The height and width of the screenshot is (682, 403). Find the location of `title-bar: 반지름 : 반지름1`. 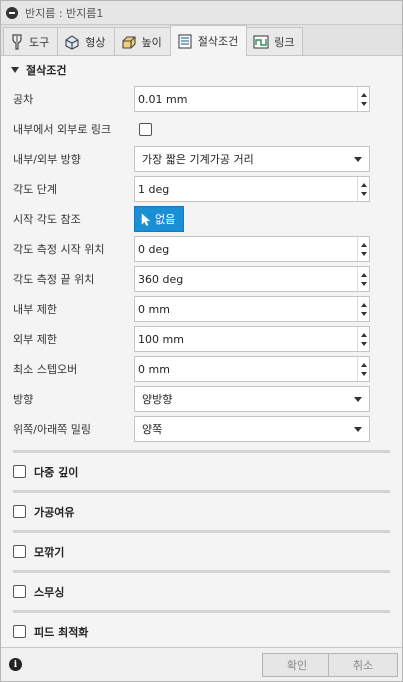

title-bar: 반지름 : 반지름1 is located at coordinates (201, 13).